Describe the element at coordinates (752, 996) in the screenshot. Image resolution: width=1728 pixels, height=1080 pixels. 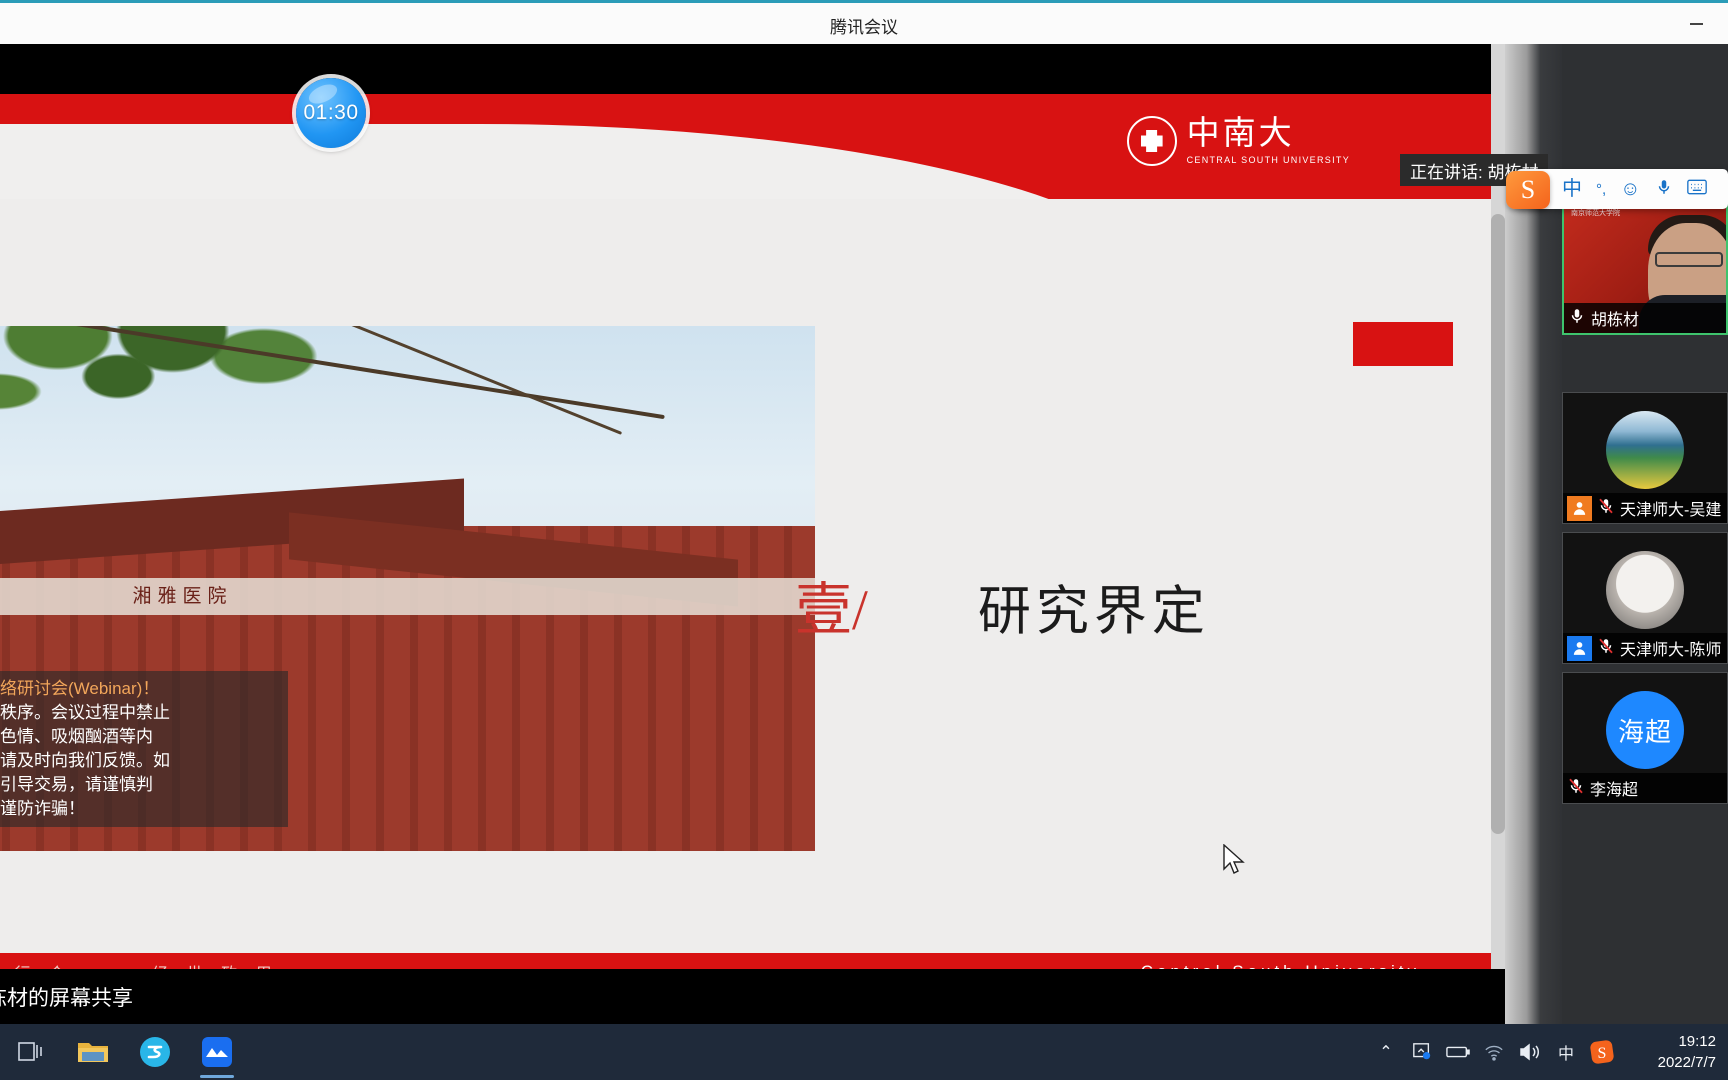
I see `screen-share-status-bar: 栋材的屏幕共享` at that location.